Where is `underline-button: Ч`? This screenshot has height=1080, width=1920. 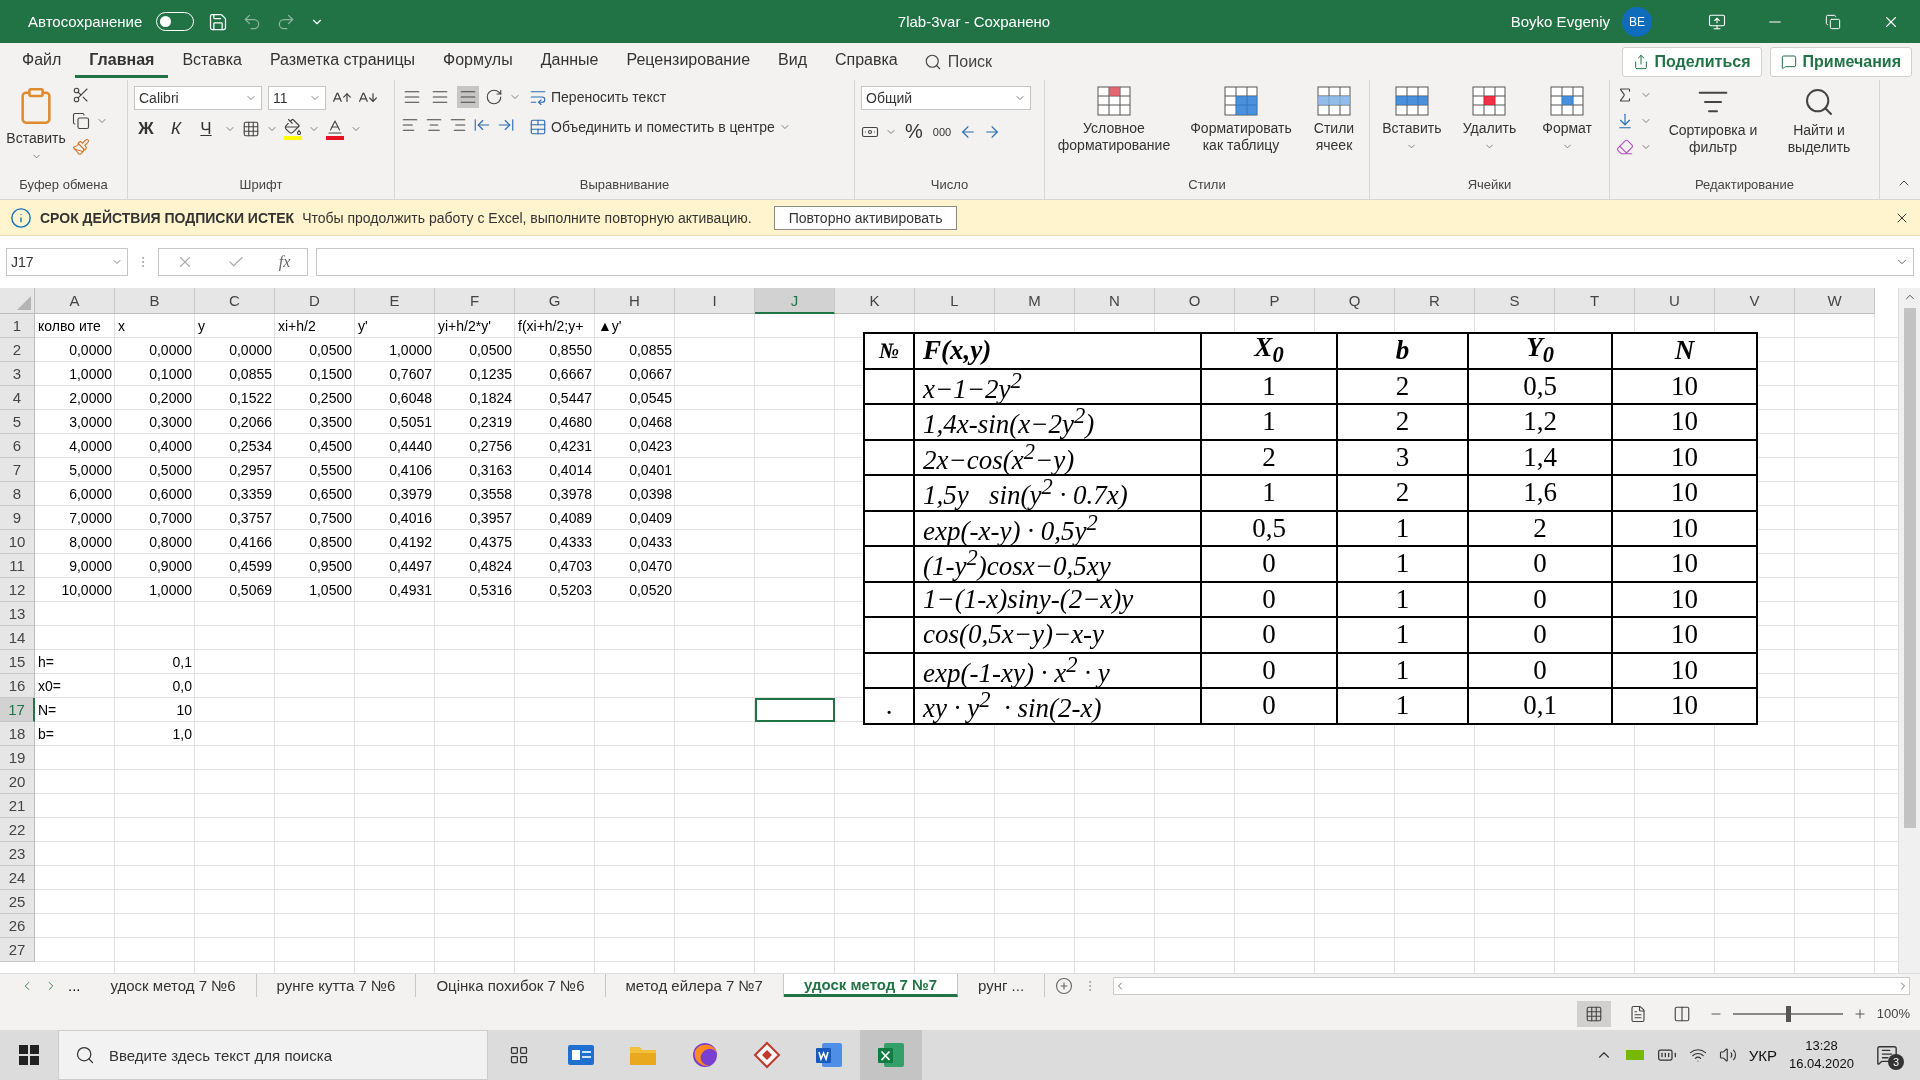 underline-button: Ч is located at coordinates (206, 129).